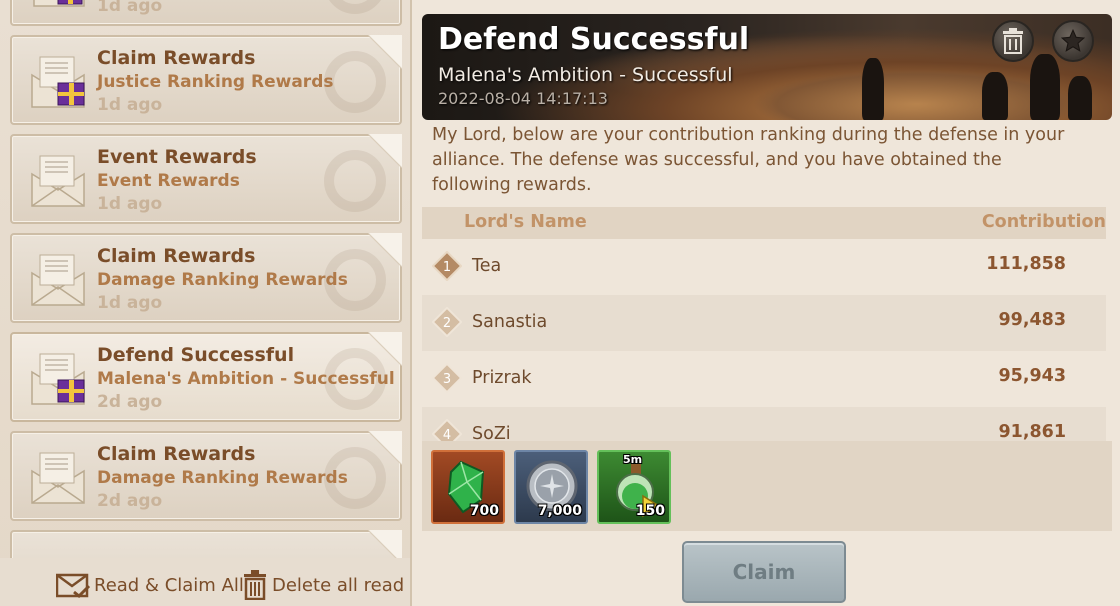  What do you see at coordinates (169, 585) in the screenshot?
I see `read-claim-all-label: Read & Claim All` at bounding box center [169, 585].